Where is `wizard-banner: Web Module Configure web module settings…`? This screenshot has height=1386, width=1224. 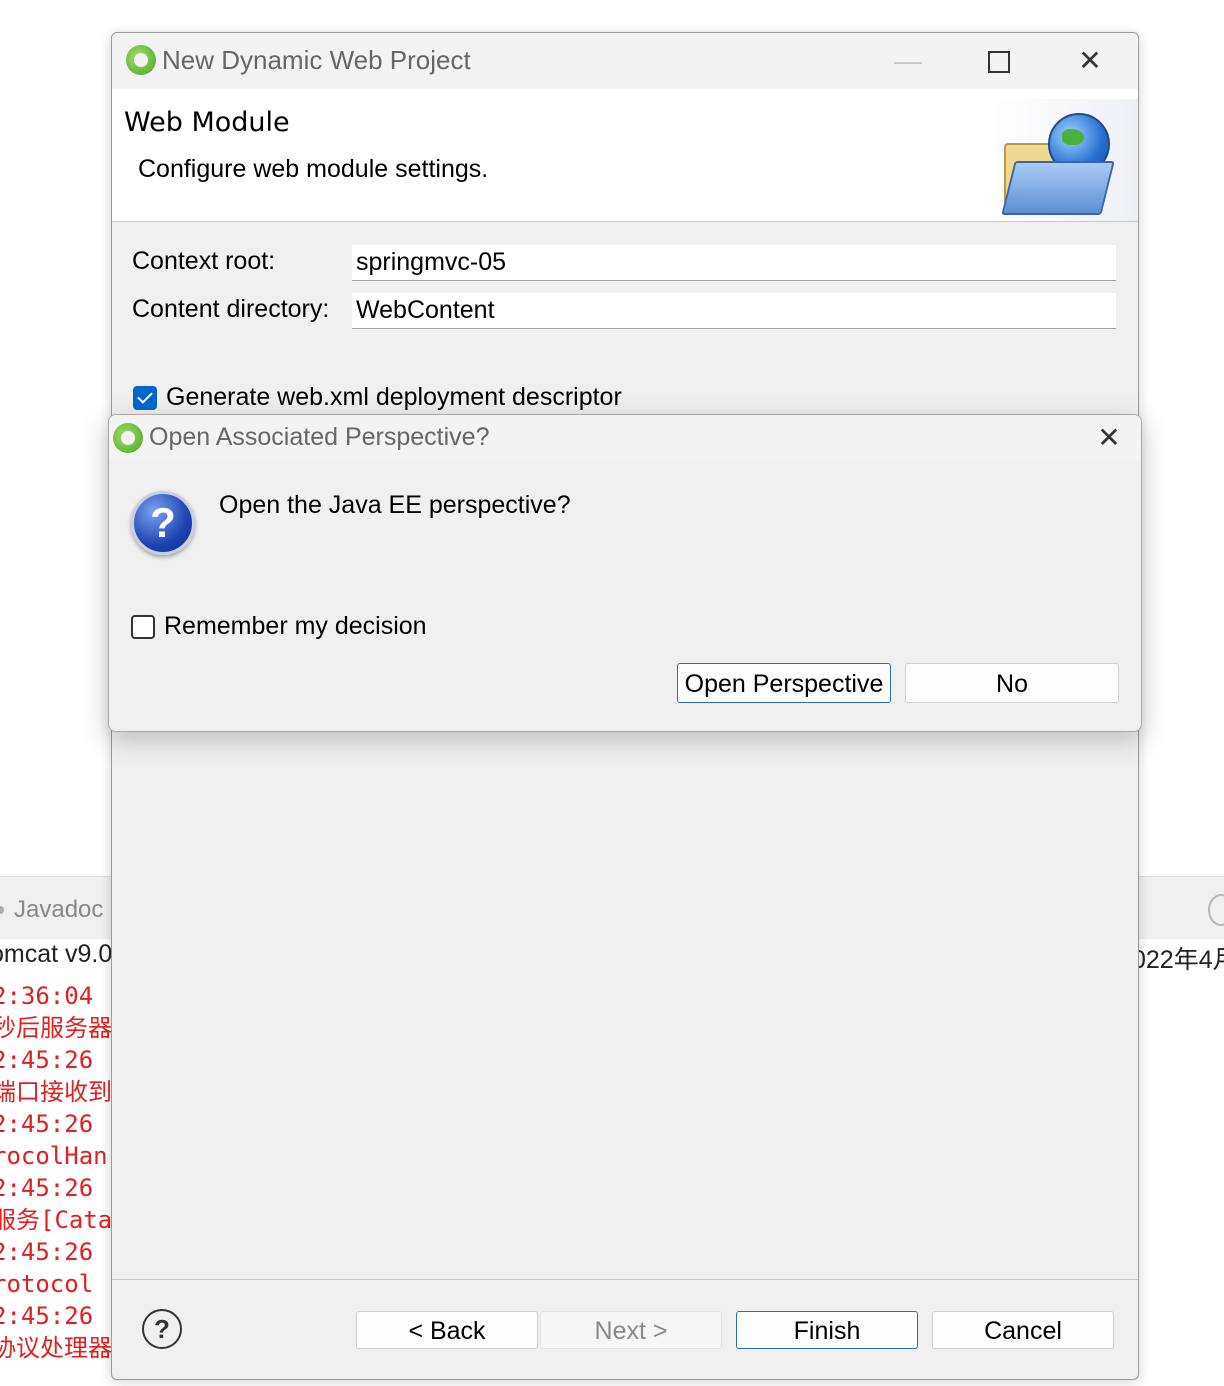 wizard-banner: Web Module Configure web module settings… is located at coordinates (625, 155).